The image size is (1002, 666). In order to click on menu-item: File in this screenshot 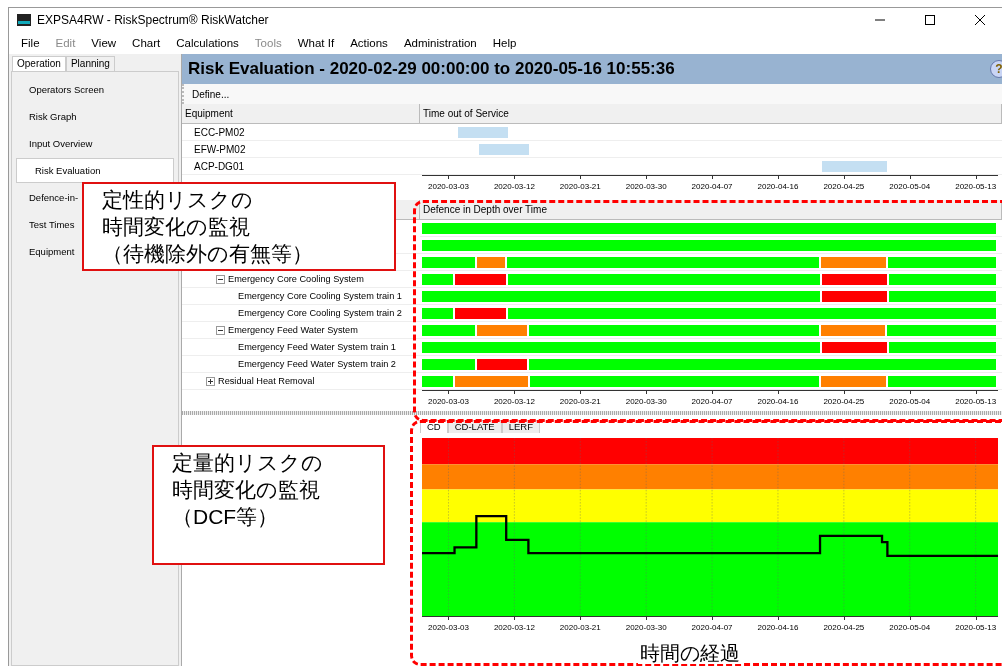, I will do `click(30, 43)`.